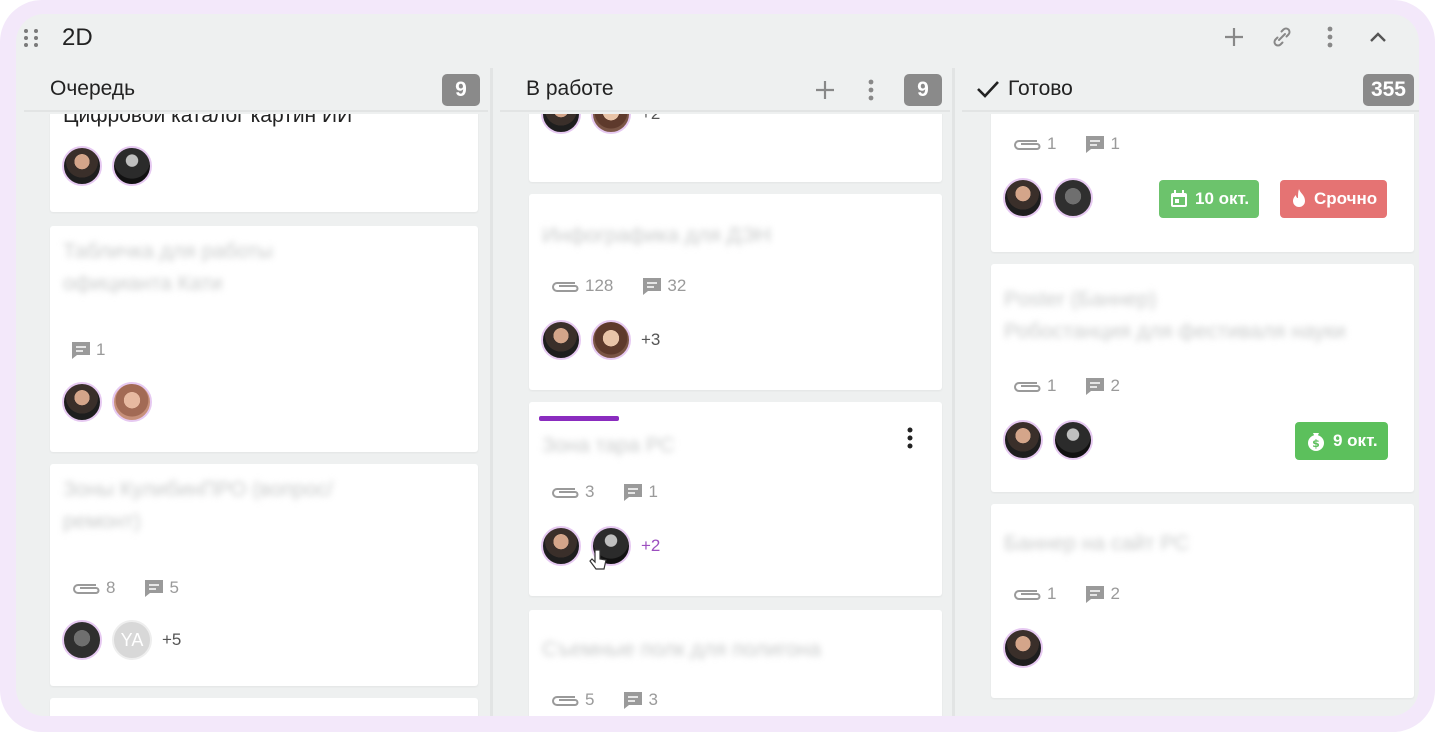 The height and width of the screenshot is (732, 1435). What do you see at coordinates (264, 339) in the screenshot?
I see `task-card: Табличка для работы официанта Кати 1` at bounding box center [264, 339].